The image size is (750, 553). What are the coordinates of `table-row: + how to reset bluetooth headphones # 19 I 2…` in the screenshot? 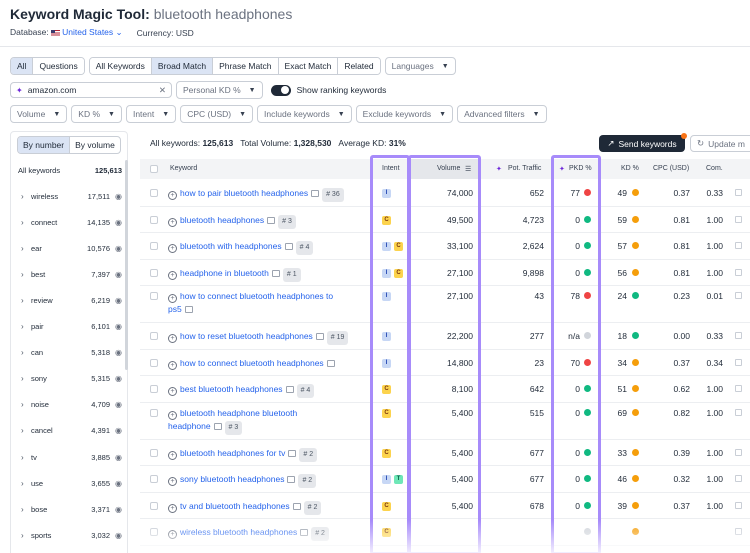 It's located at (445, 336).